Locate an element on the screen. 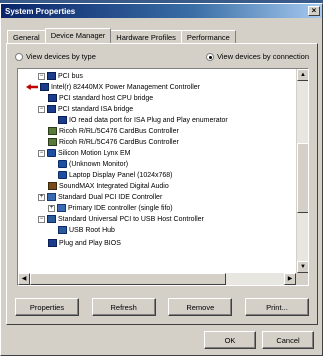 Image resolution: width=323 pixels, height=356 pixels. tree-item-label: Laptop Display Panel (1024x768) is located at coordinates (121, 175).